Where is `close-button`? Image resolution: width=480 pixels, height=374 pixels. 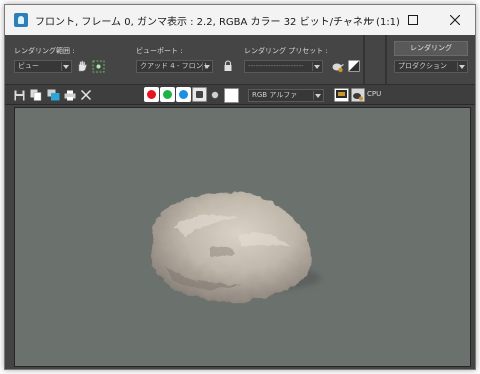 close-button is located at coordinates (454, 20).